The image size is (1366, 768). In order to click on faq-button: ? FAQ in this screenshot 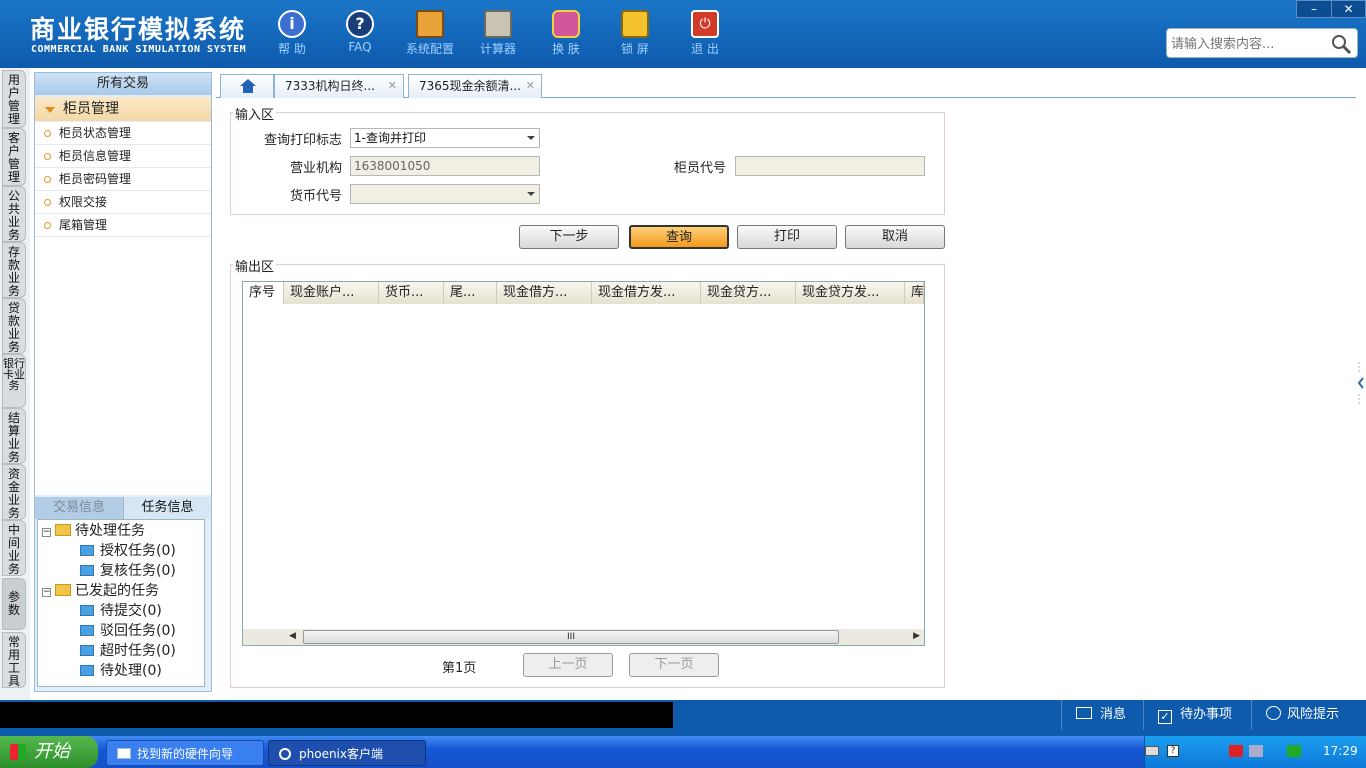, I will do `click(360, 34)`.